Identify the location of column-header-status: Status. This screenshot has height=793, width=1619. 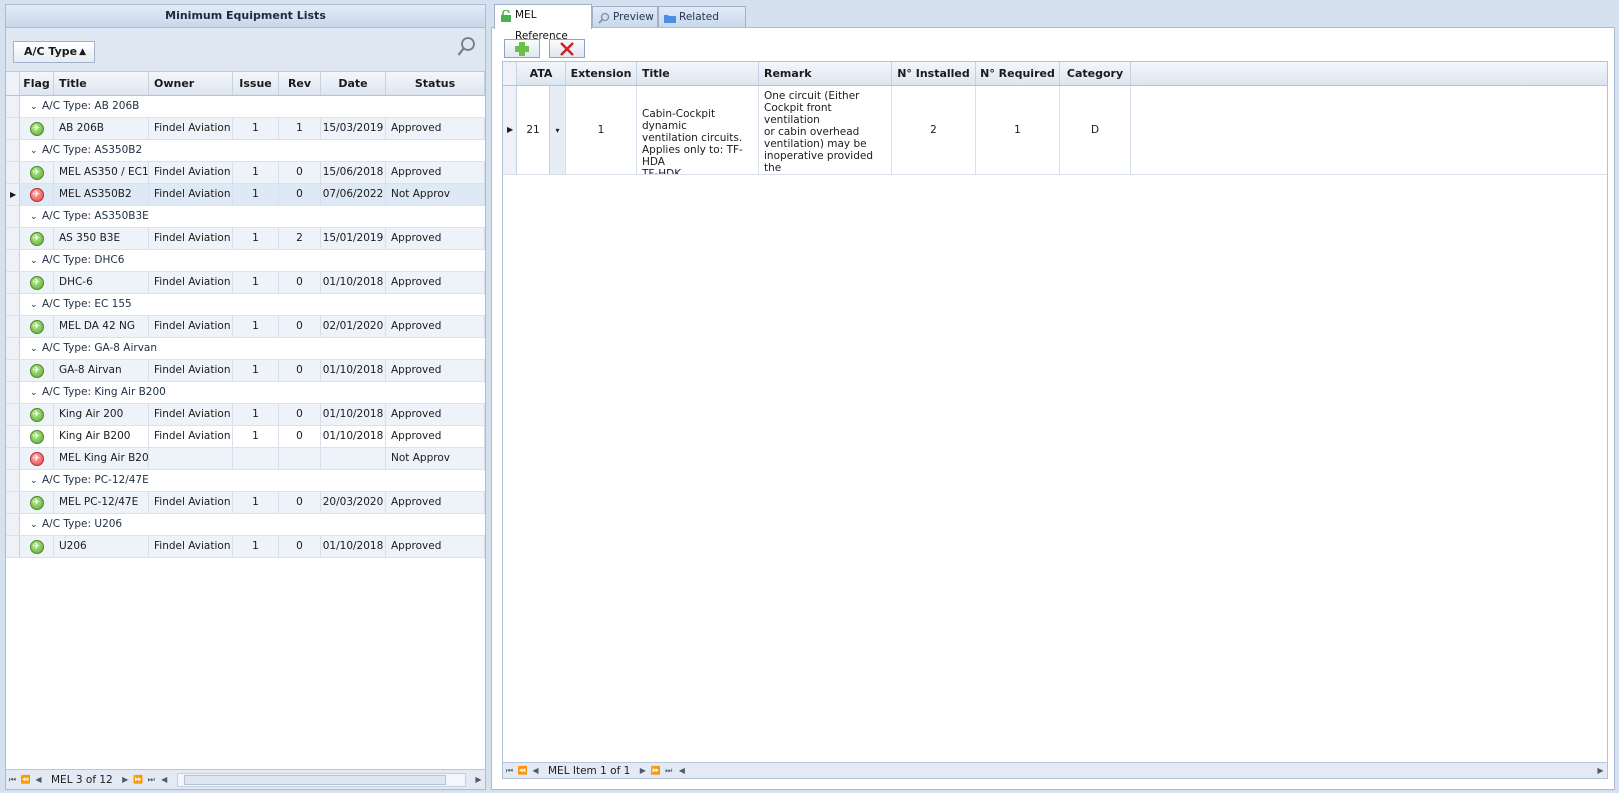
(435, 83).